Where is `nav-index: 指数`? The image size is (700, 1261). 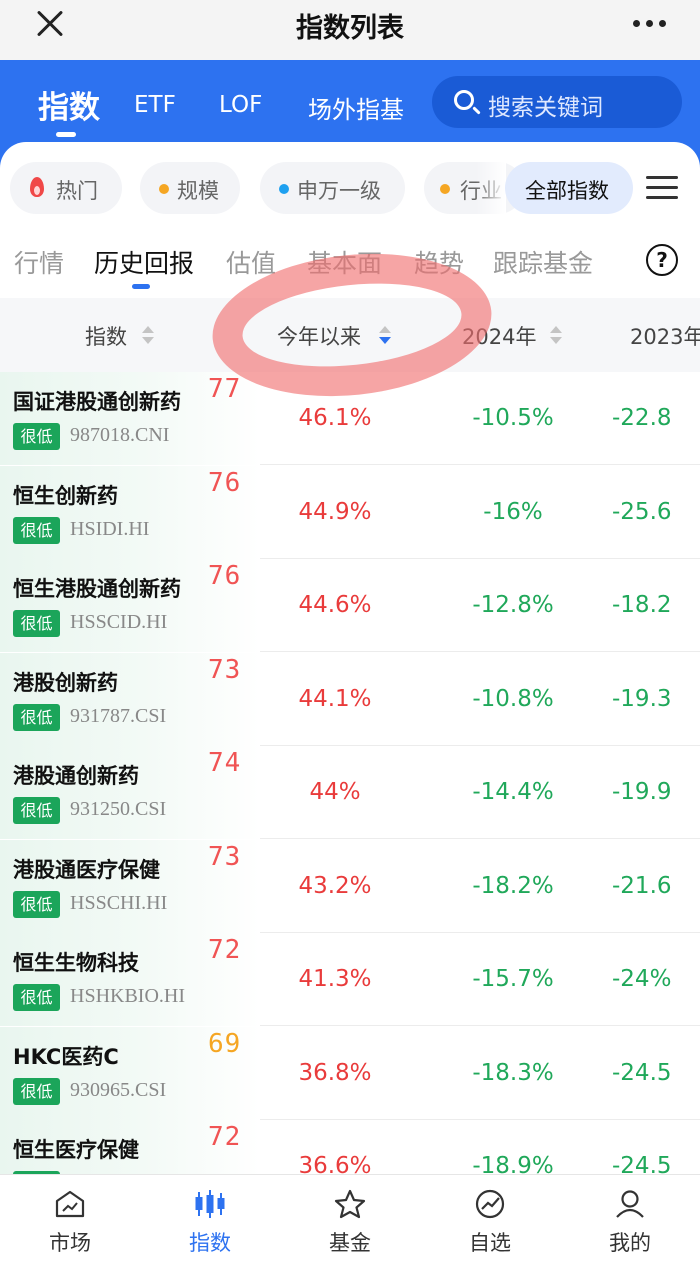
nav-index: 指数 is located at coordinates (210, 1218).